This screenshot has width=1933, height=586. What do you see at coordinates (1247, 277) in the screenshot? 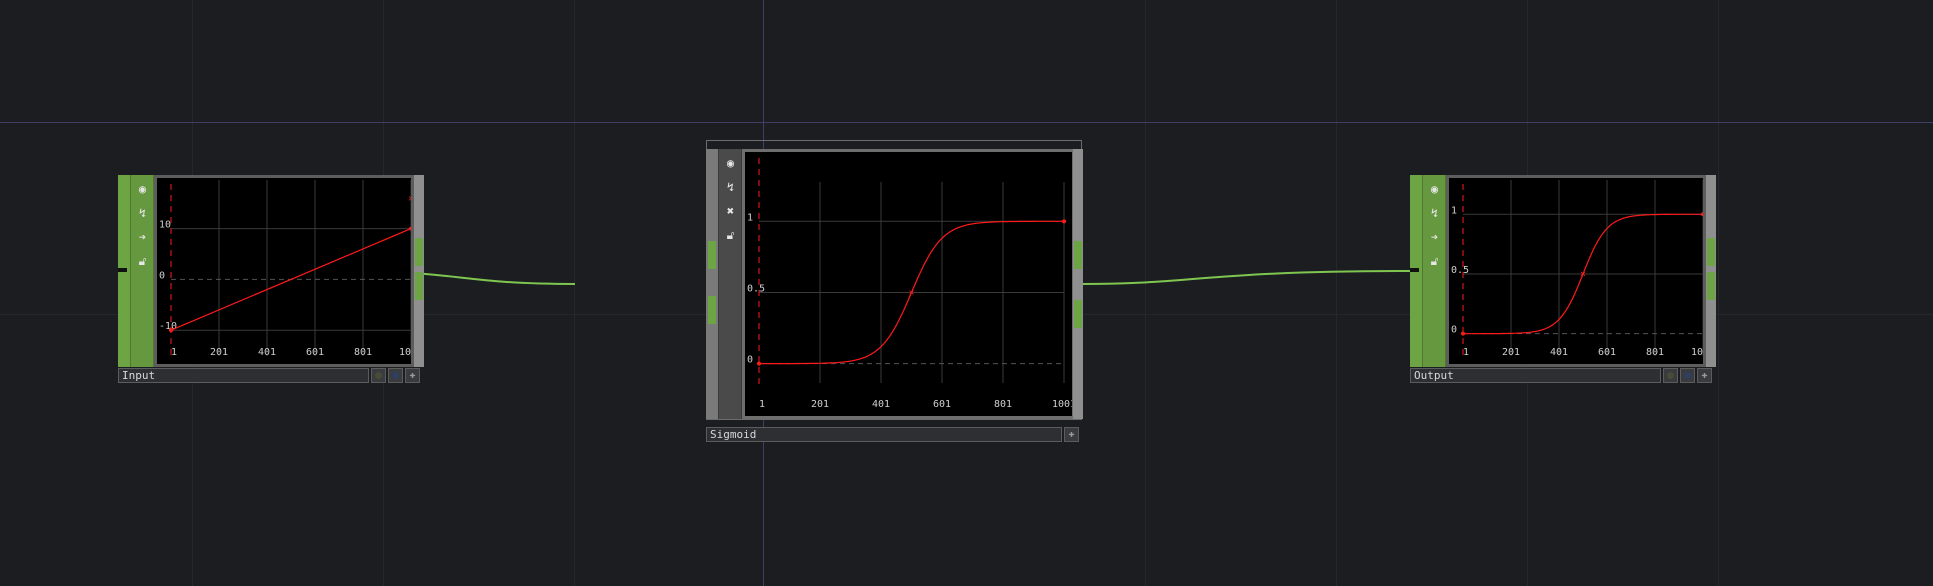
I see `wire-sigmoid-to-output` at bounding box center [1247, 277].